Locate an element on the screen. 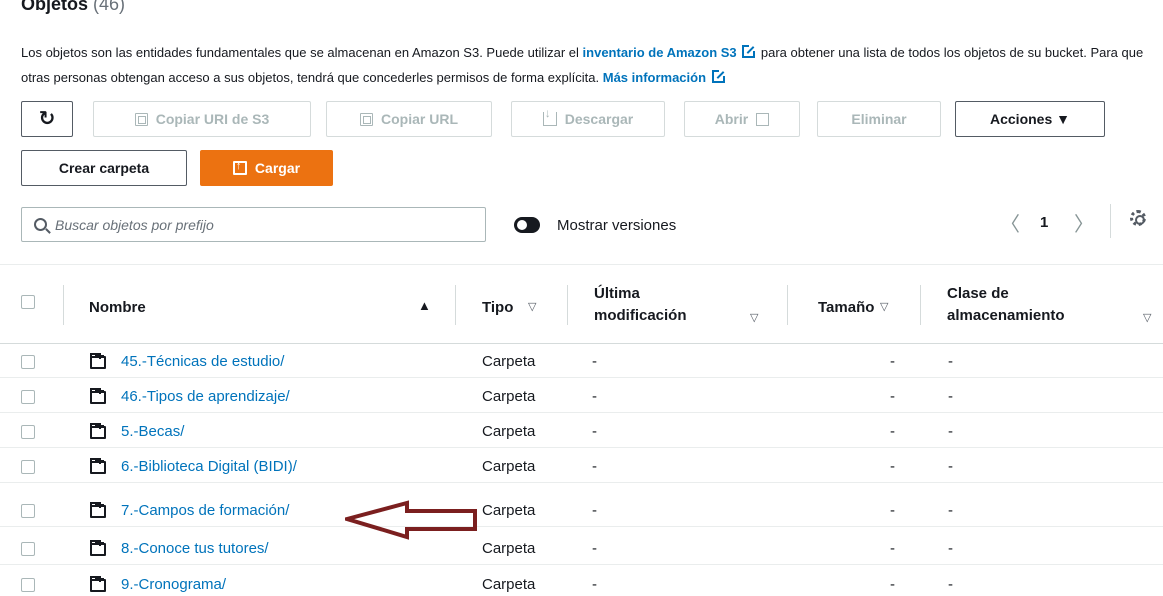  search-box is located at coordinates (253, 224).